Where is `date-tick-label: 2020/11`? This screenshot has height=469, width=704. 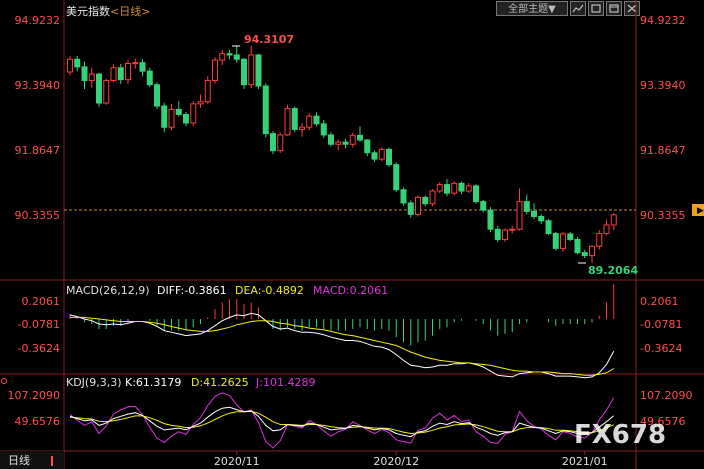
date-tick-label: 2020/11 is located at coordinates (237, 461).